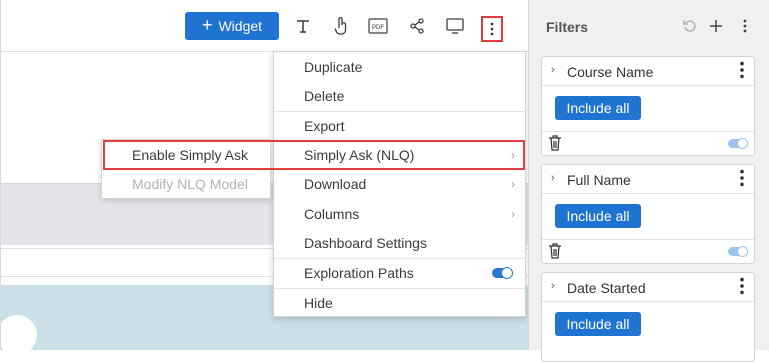 This screenshot has width=769, height=362. I want to click on filter-card-header: › Full Name, so click(648, 179).